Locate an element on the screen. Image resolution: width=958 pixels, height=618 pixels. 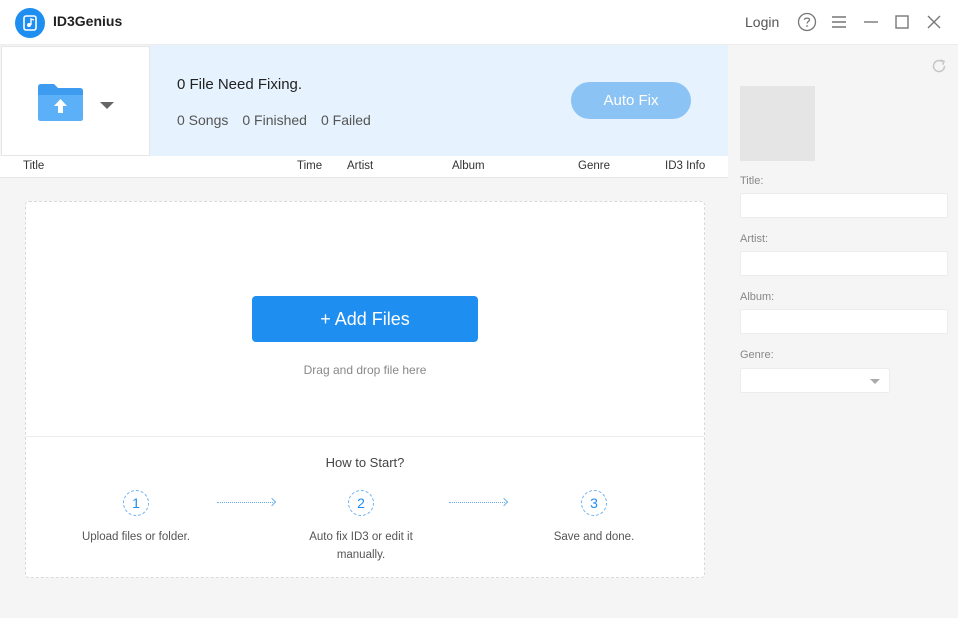
artist-label: Artist: is located at coordinates (754, 239).